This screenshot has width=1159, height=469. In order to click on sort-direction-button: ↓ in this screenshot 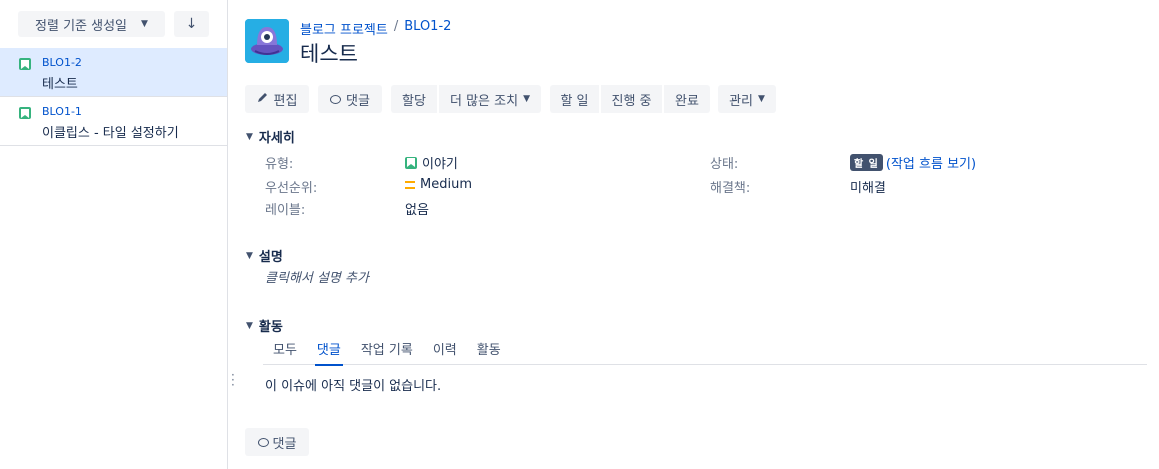, I will do `click(191, 24)`.